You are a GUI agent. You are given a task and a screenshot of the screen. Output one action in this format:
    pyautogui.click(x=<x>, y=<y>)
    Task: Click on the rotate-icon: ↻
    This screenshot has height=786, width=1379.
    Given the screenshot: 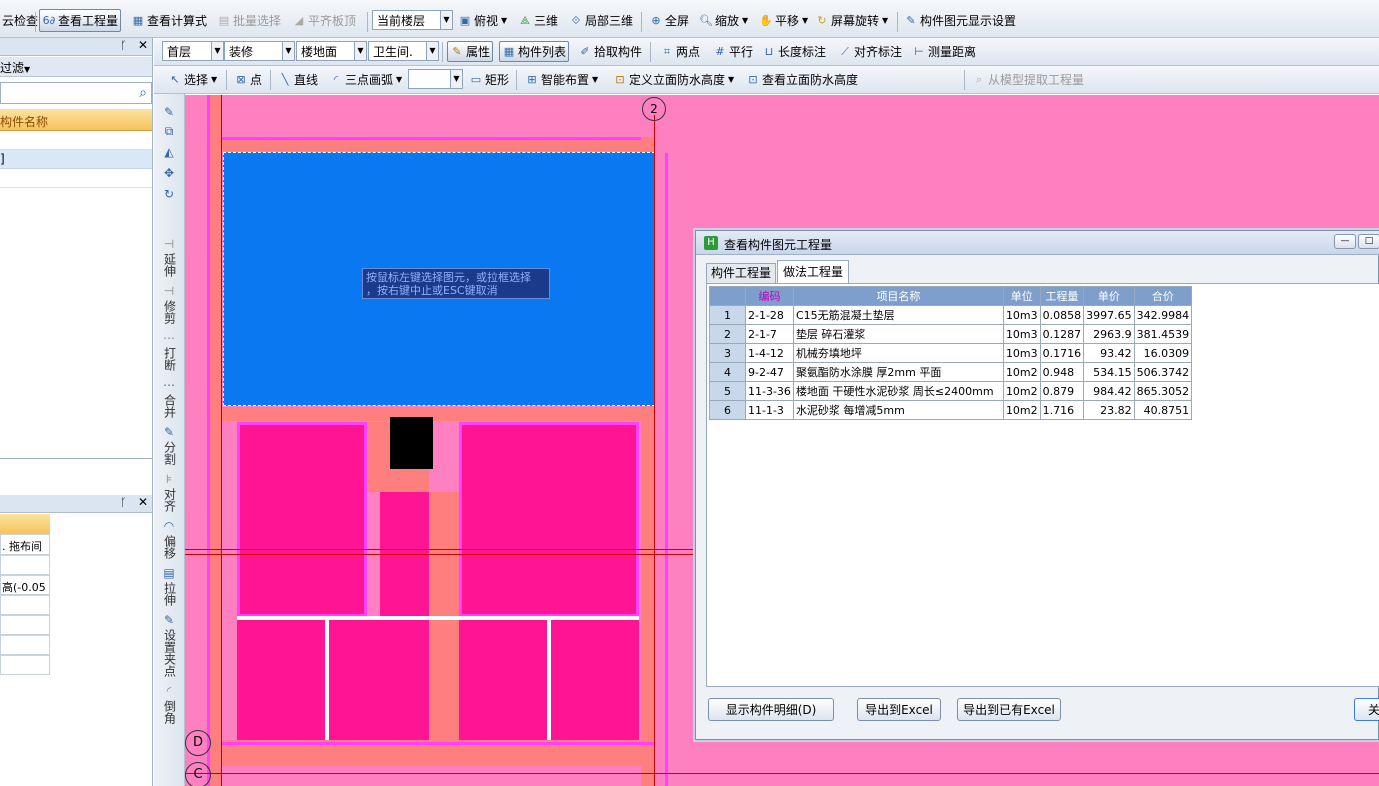 What is the action you would take?
    pyautogui.click(x=169, y=194)
    